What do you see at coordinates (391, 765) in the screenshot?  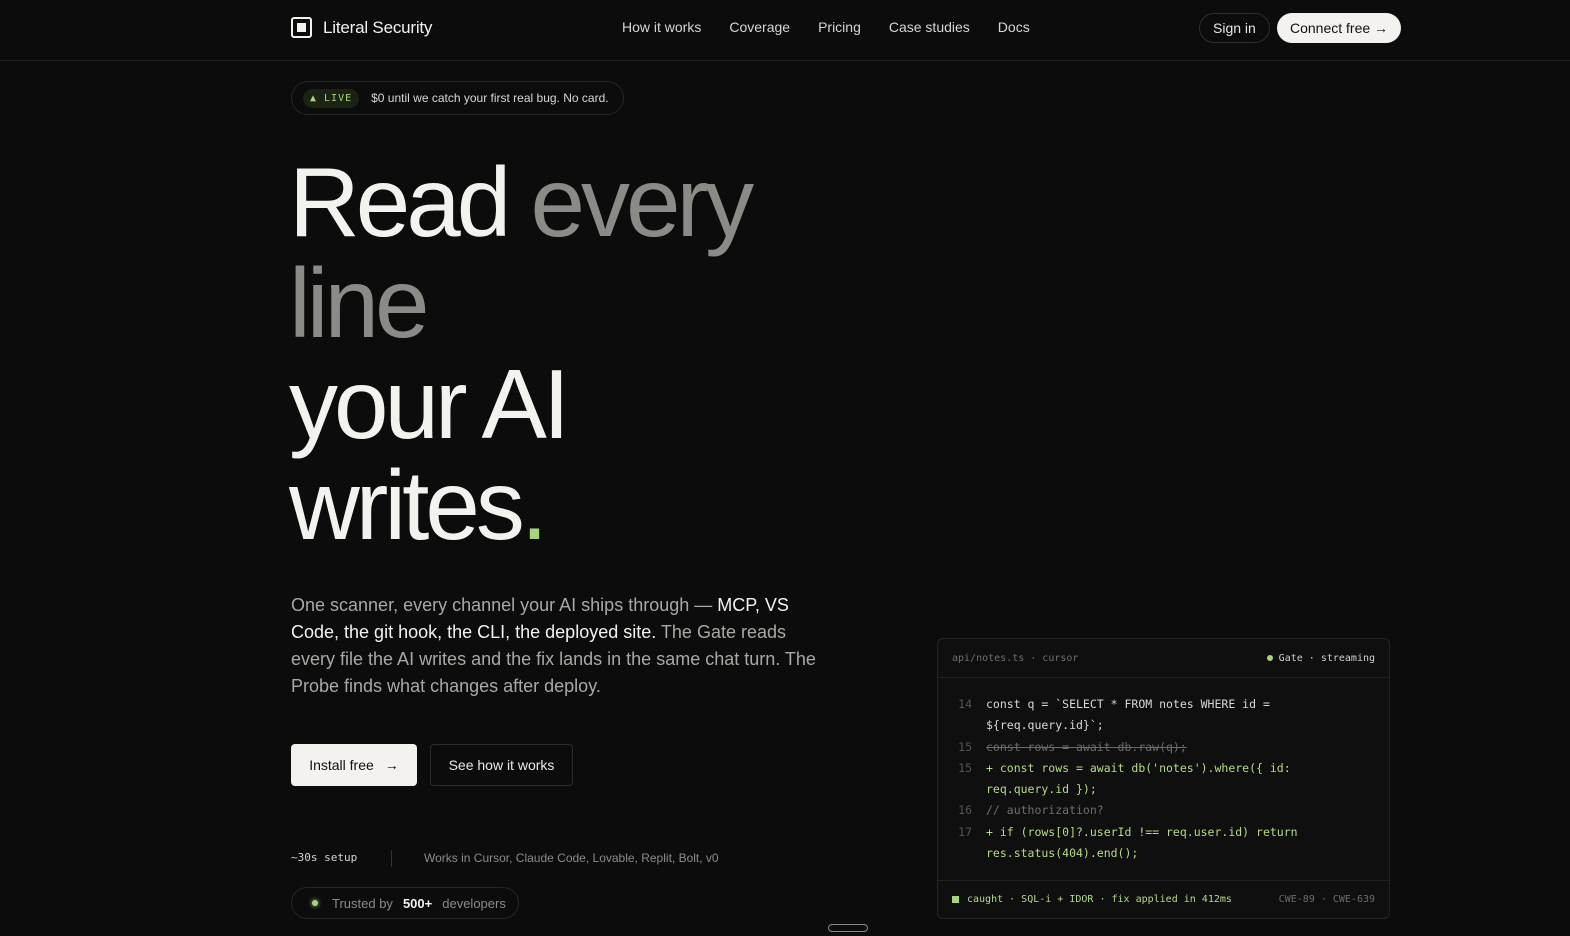 I see `arrow-right-icon: →` at bounding box center [391, 765].